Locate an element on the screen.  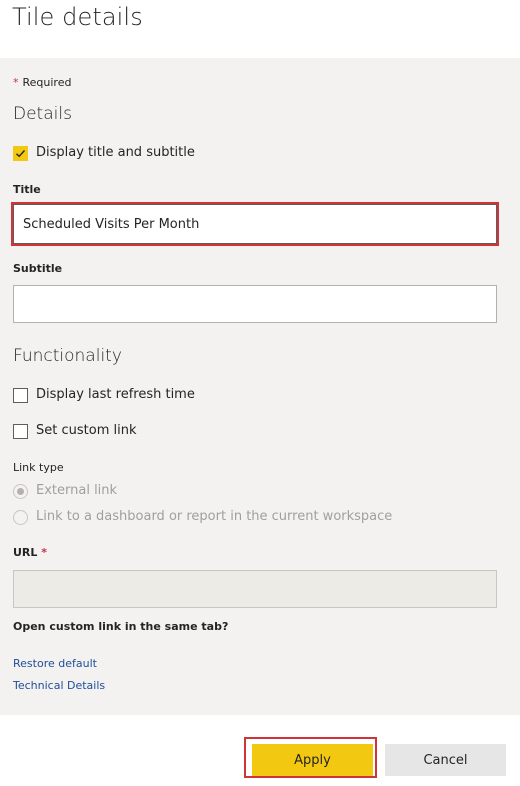
restore-default-link: Restore default is located at coordinates (55, 663).